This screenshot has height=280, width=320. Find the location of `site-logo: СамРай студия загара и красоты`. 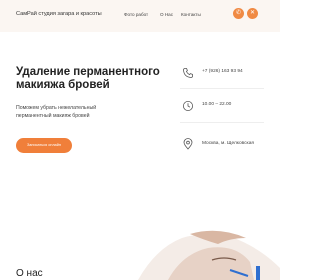

site-logo: СамРай студия загара и красоты is located at coordinates (59, 14).